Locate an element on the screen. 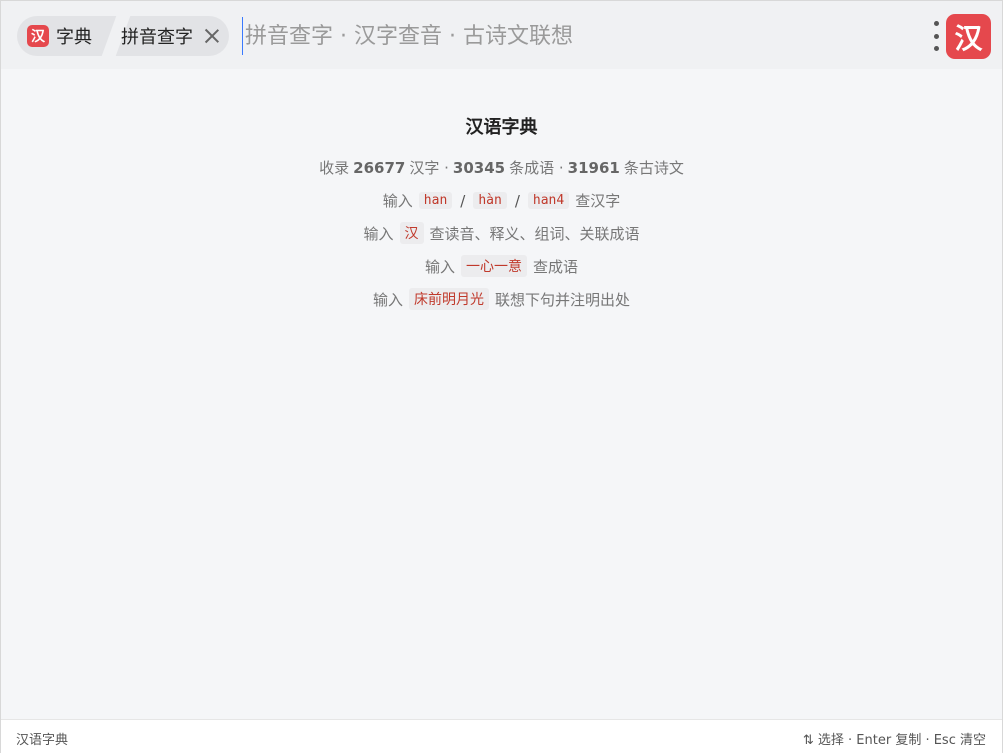 This screenshot has width=1003, height=754. footer-app-name: 汉语字典 is located at coordinates (42, 740).